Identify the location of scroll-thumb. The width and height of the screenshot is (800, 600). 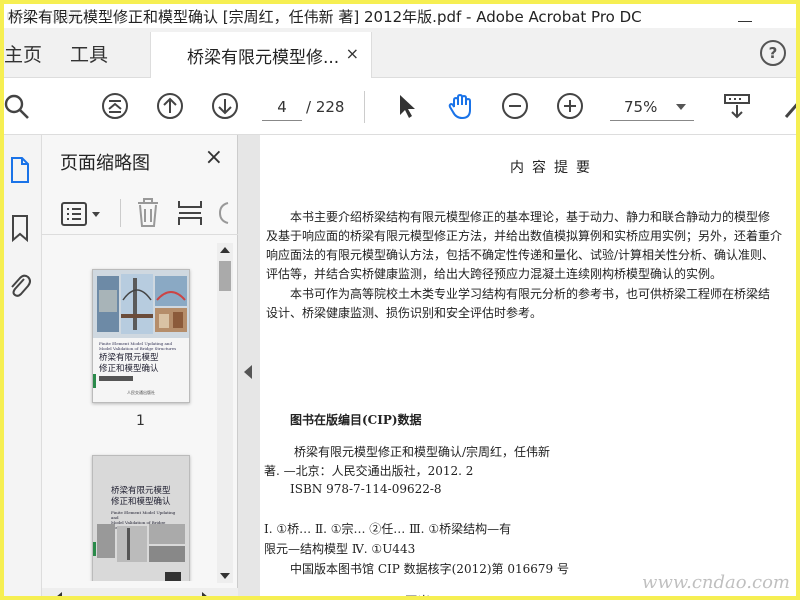
(225, 276).